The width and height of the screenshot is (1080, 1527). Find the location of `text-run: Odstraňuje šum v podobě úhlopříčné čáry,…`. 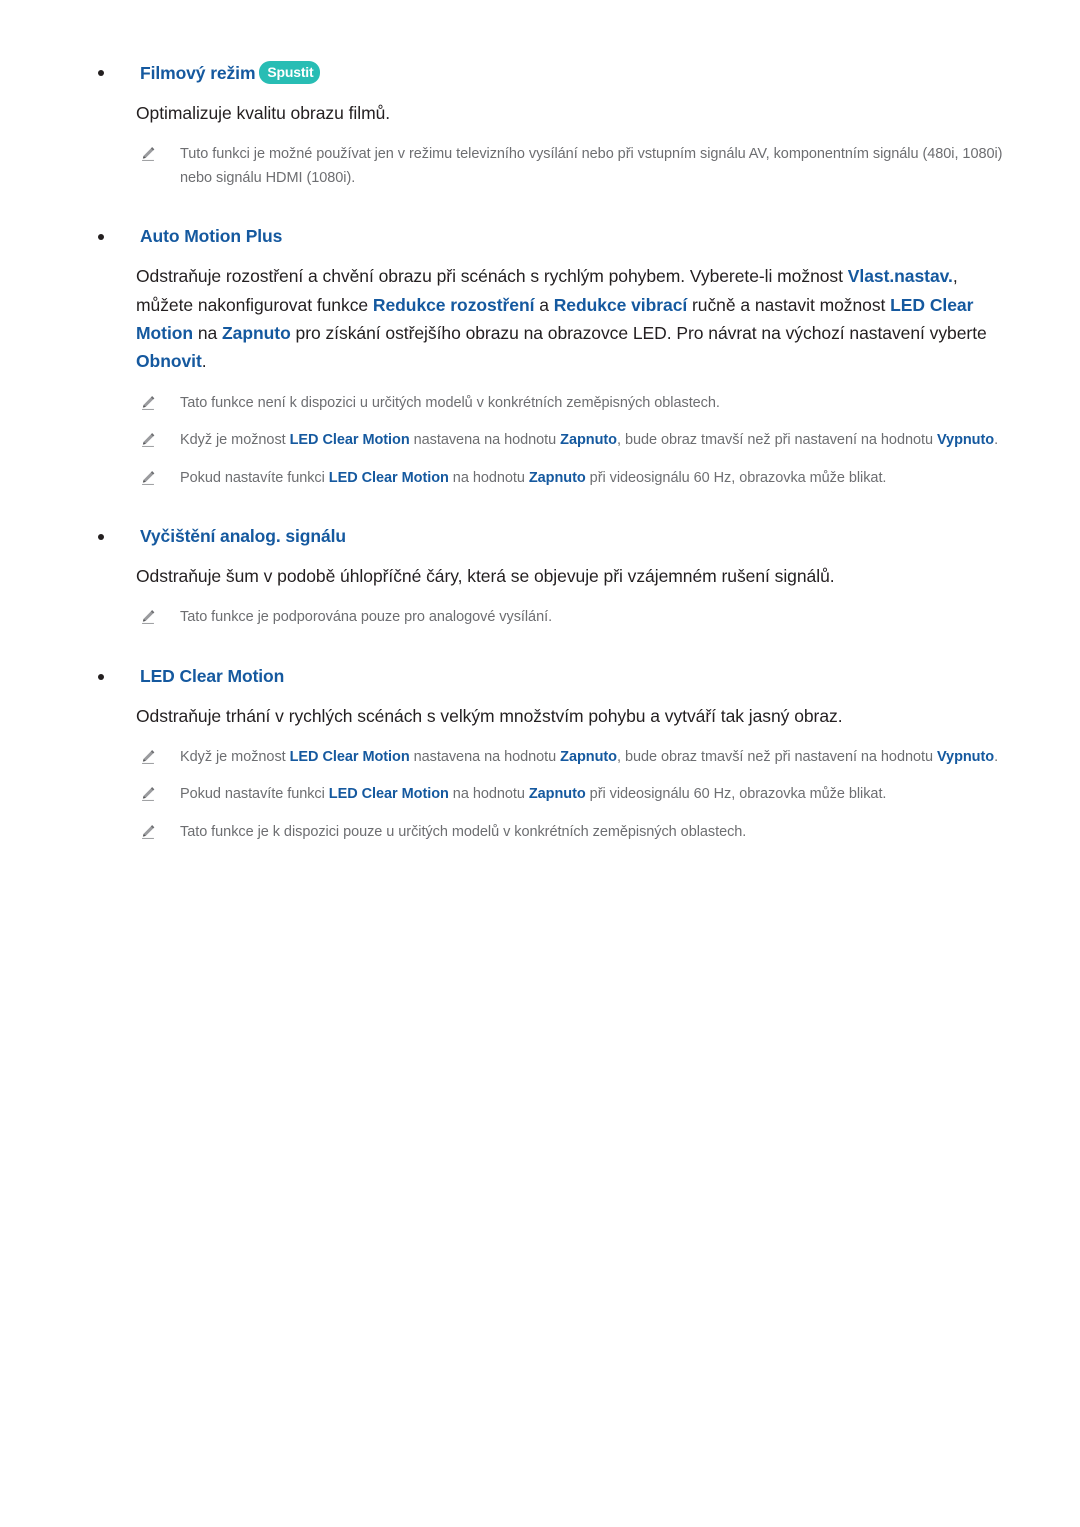

text-run: Odstraňuje šum v podobě úhlopříčné čáry,… is located at coordinates (485, 575).